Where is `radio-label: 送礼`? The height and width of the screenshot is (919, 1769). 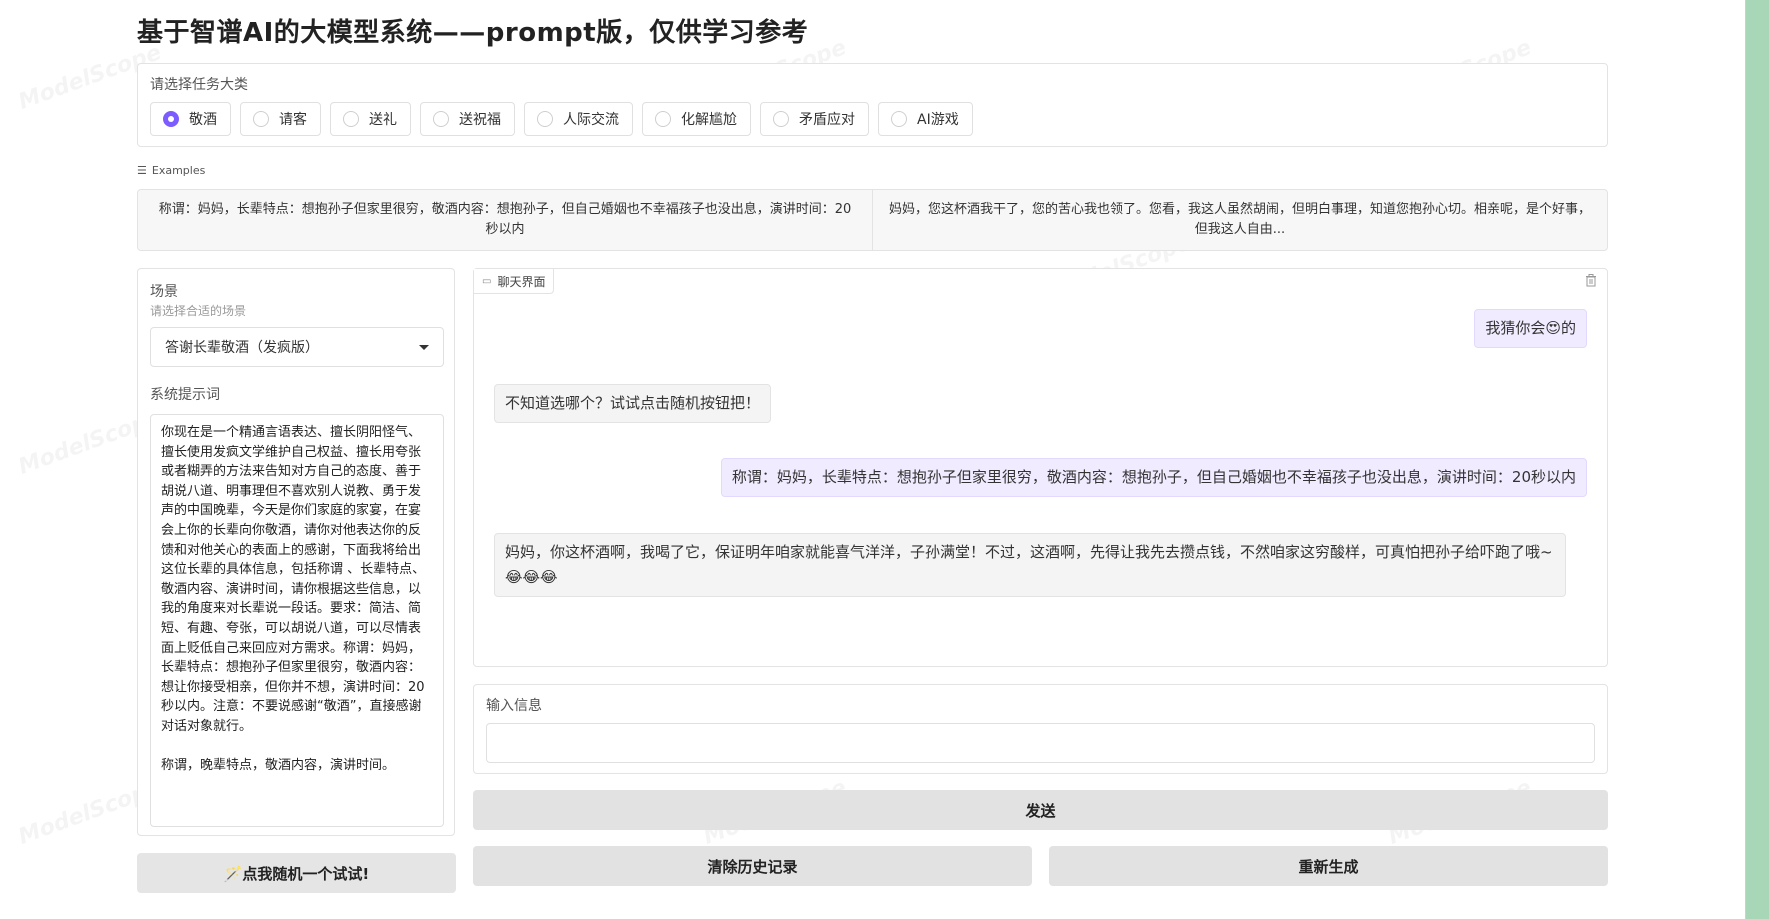 radio-label: 送礼 is located at coordinates (383, 120).